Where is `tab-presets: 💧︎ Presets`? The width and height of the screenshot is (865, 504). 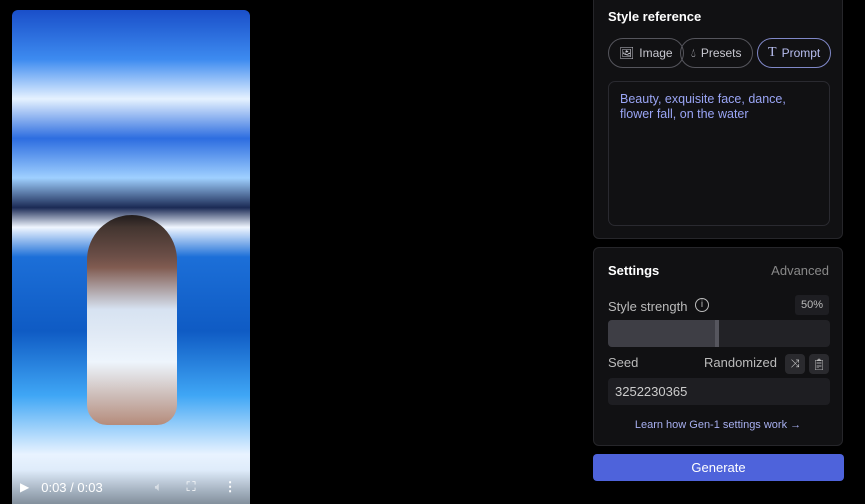
tab-presets: 💧︎ Presets is located at coordinates (716, 53).